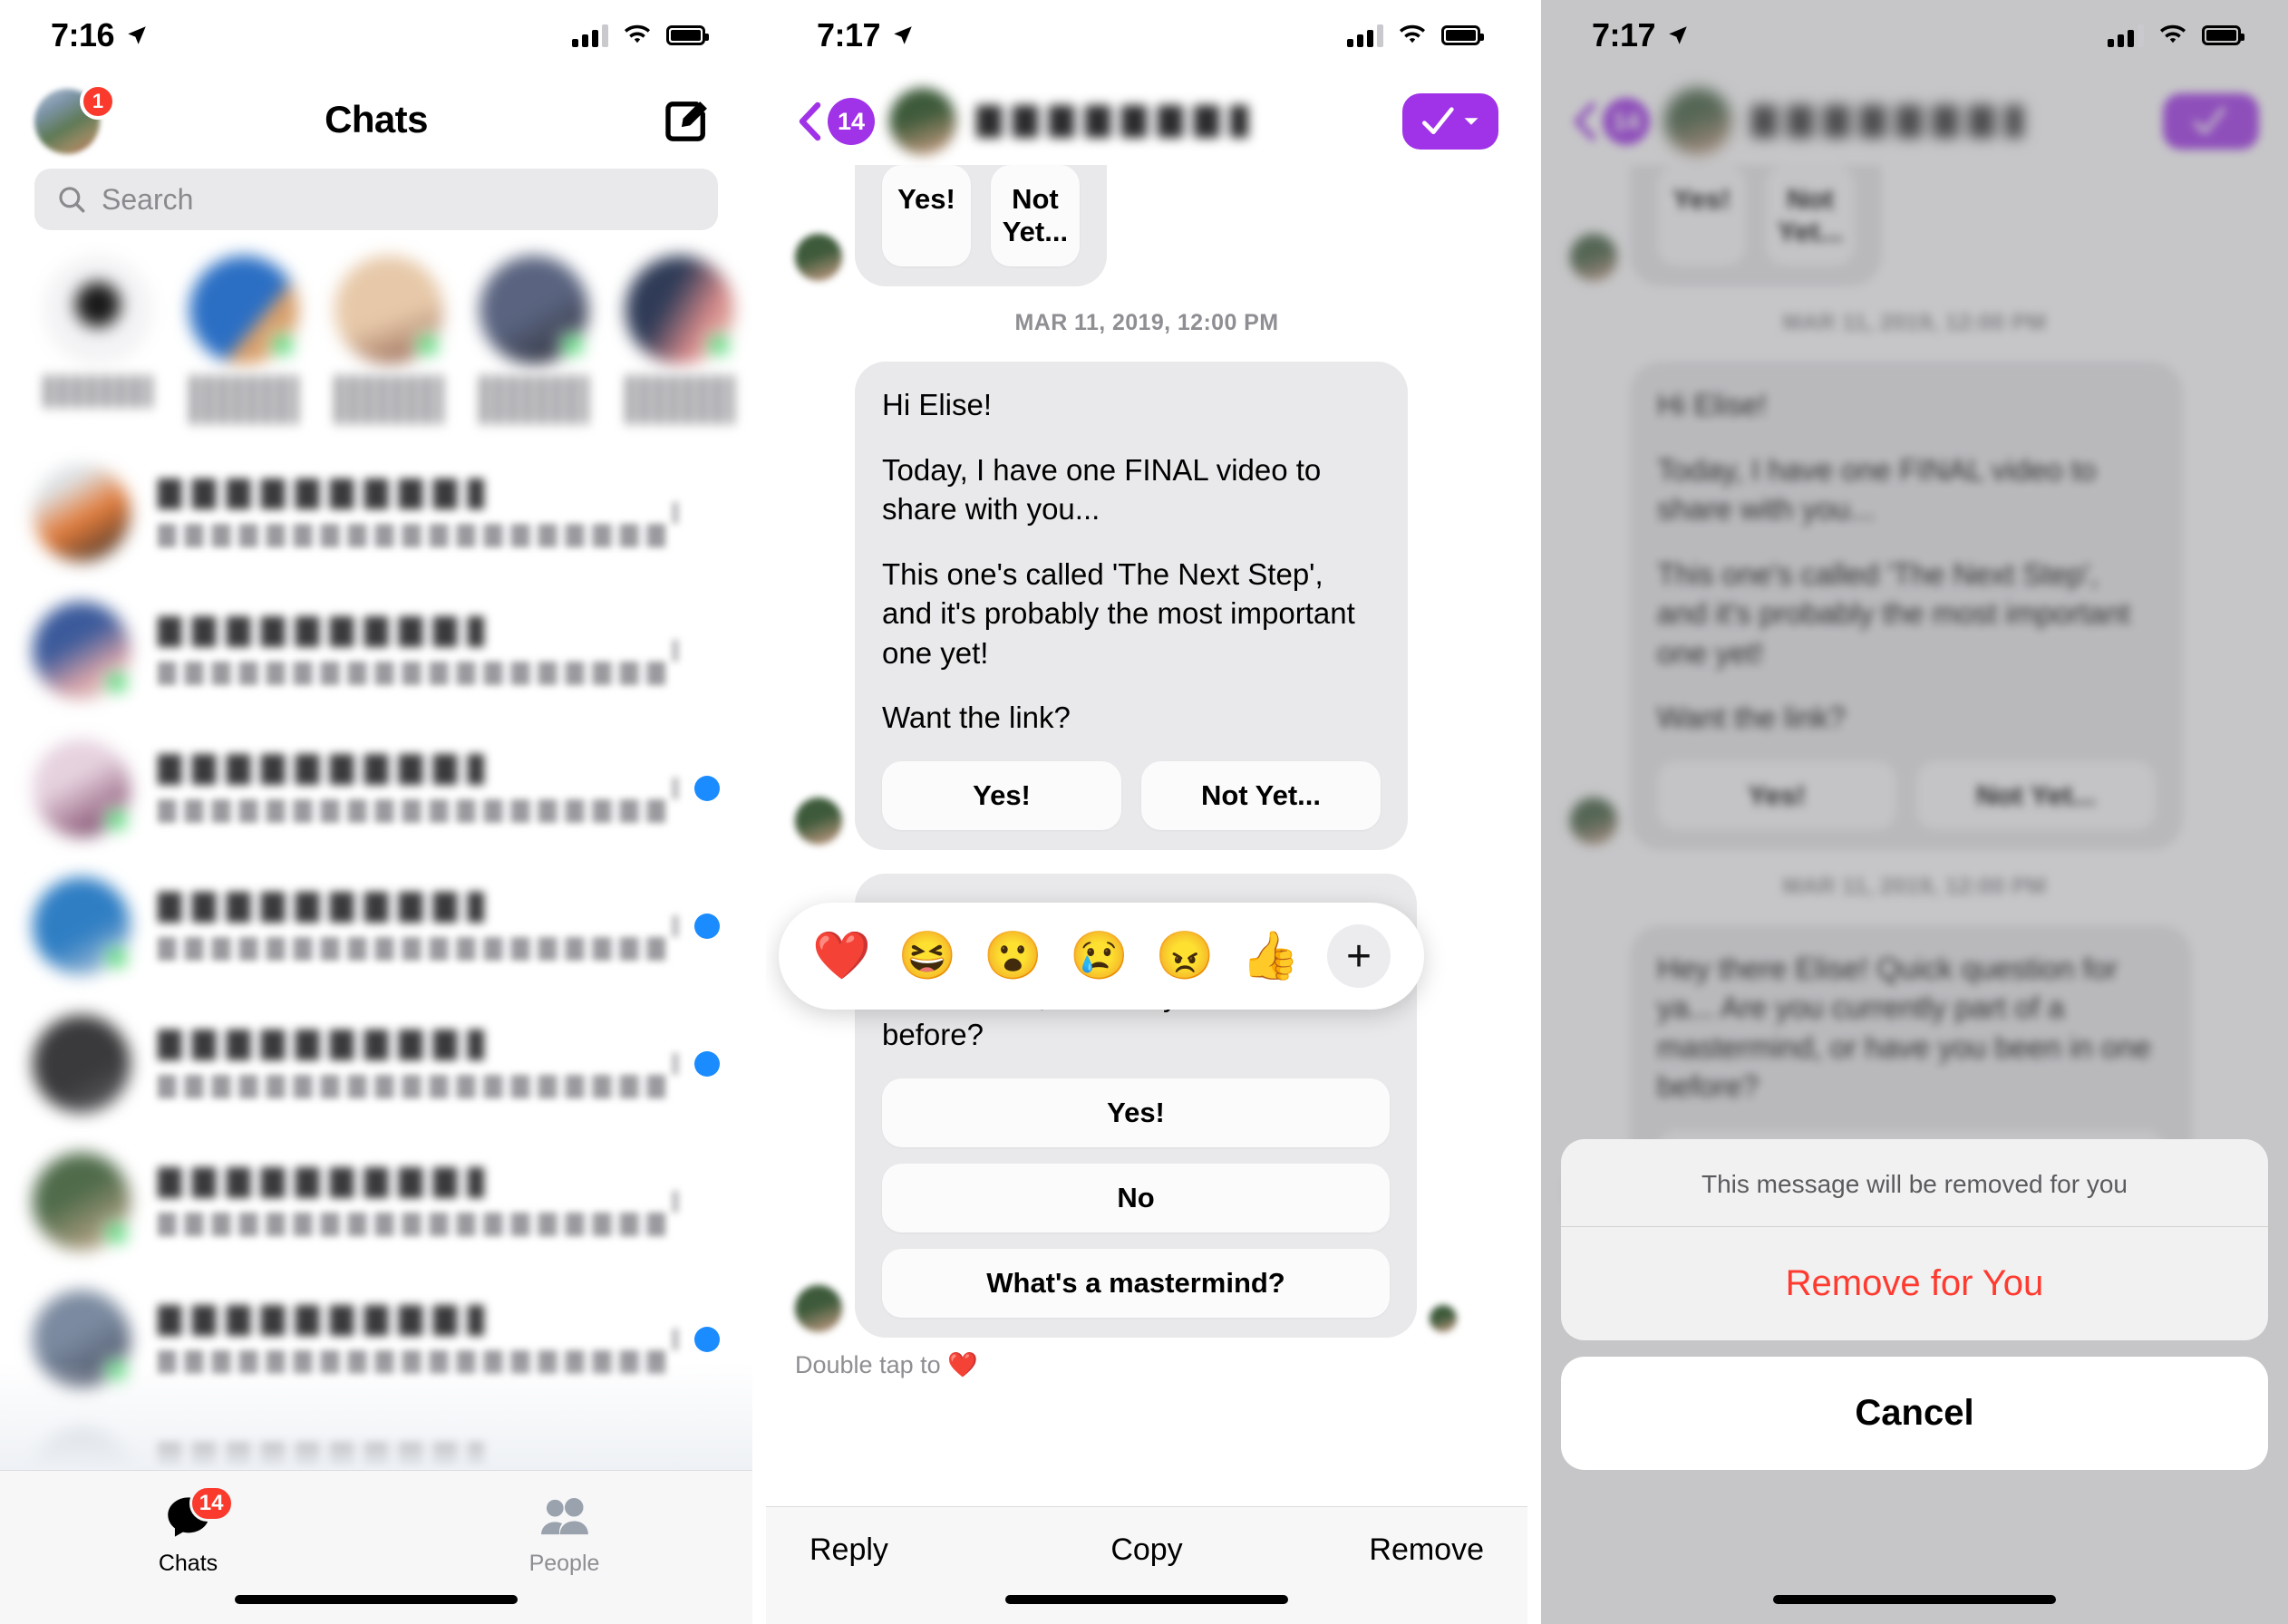  What do you see at coordinates (1136, 1284) in the screenshot?
I see `quick-reply-button: What's a mastermind?` at bounding box center [1136, 1284].